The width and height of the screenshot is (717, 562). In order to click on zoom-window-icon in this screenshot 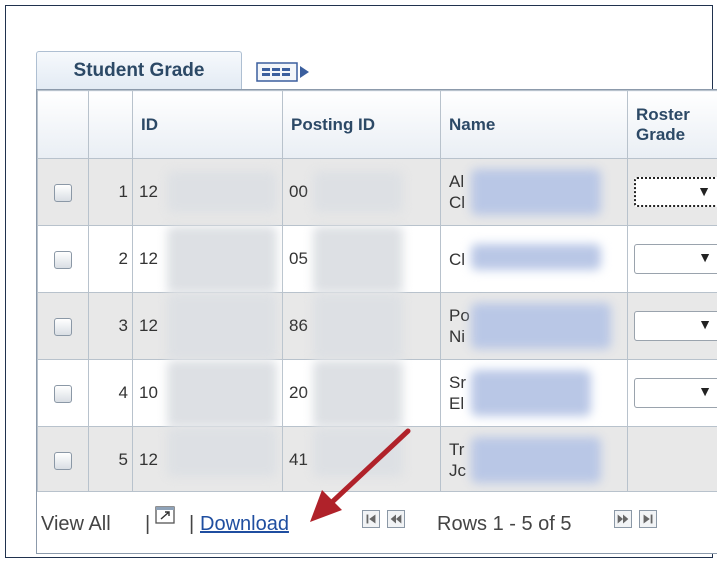, I will do `click(165, 515)`.